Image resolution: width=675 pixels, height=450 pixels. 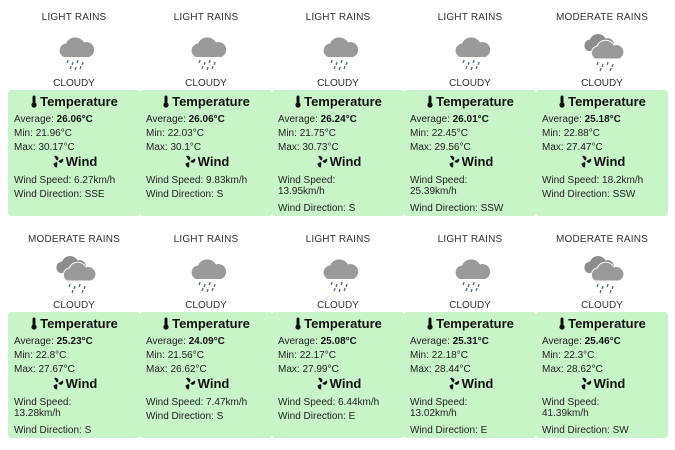 What do you see at coordinates (338, 341) in the screenshot?
I see `average-value: 25.08°C` at bounding box center [338, 341].